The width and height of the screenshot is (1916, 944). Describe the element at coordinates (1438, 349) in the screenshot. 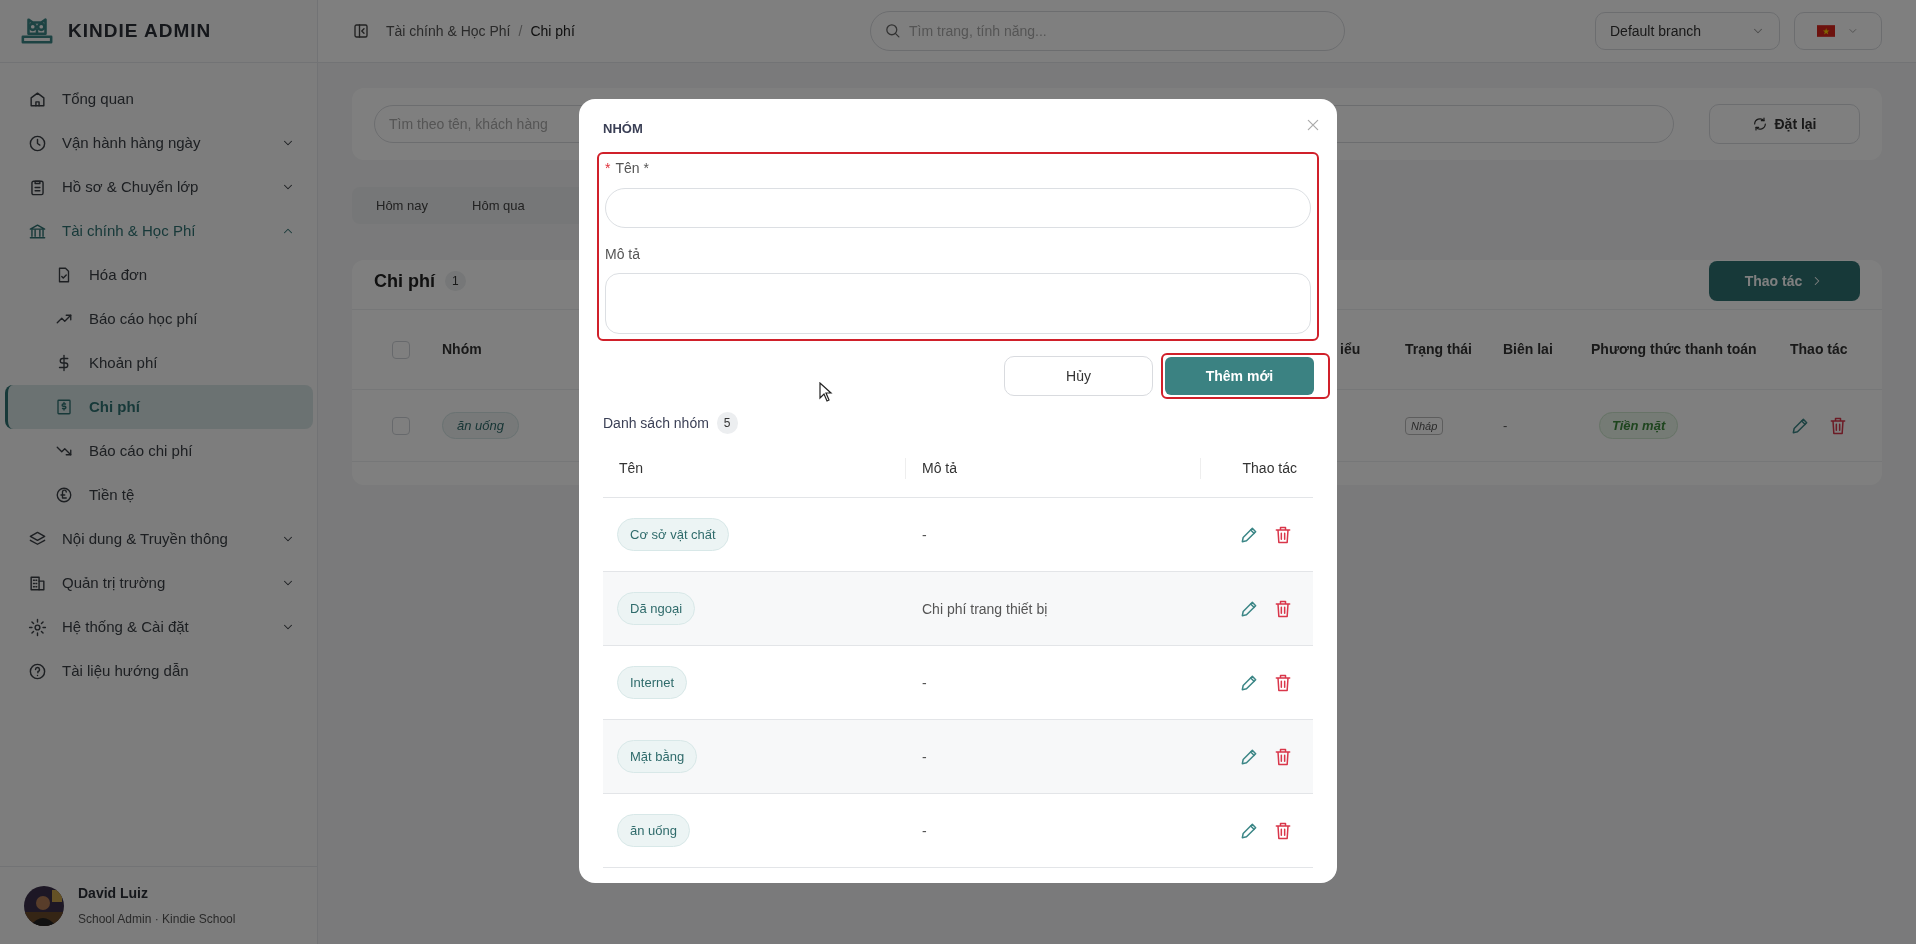

I see `column-header: Trạng thái` at that location.